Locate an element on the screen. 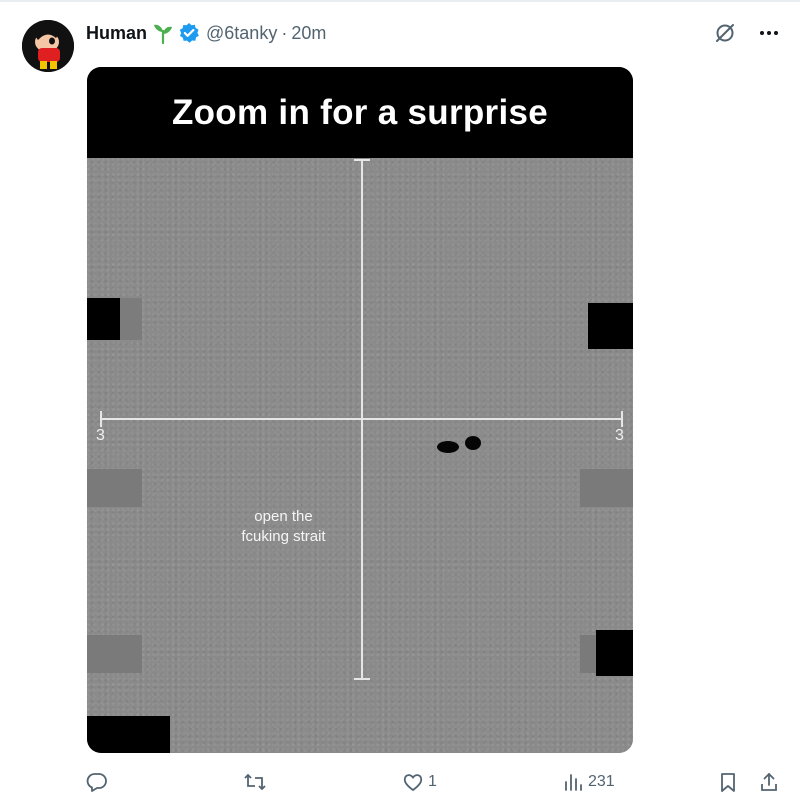 This screenshot has height=795, width=800. retweet-icon is located at coordinates (255, 781).